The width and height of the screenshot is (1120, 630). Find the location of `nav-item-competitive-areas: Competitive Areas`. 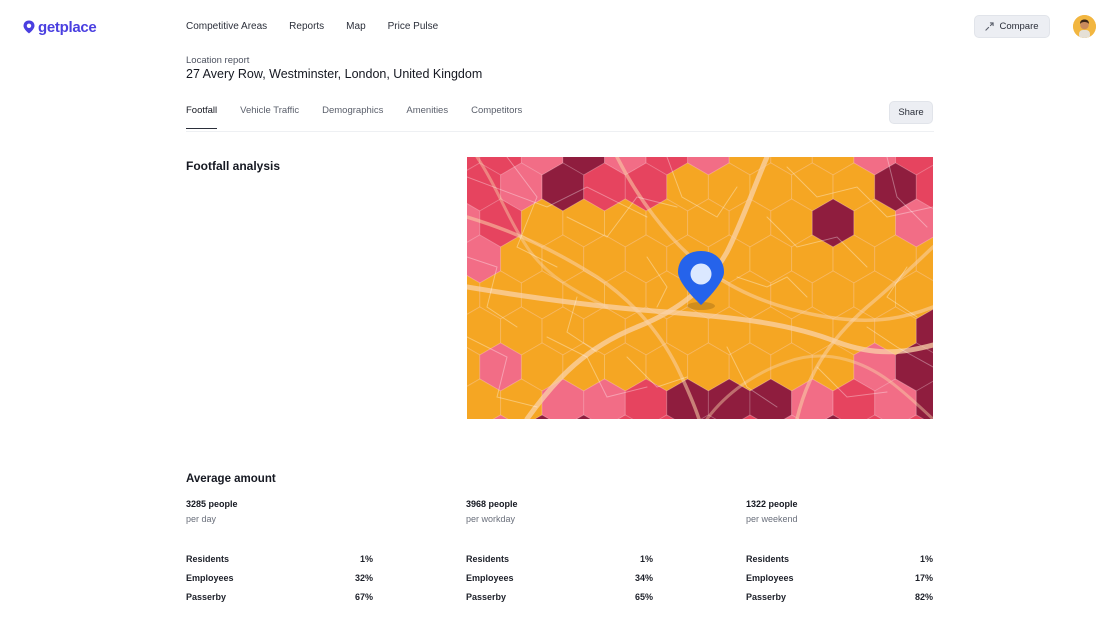

nav-item-competitive-areas: Competitive Areas is located at coordinates (226, 27).